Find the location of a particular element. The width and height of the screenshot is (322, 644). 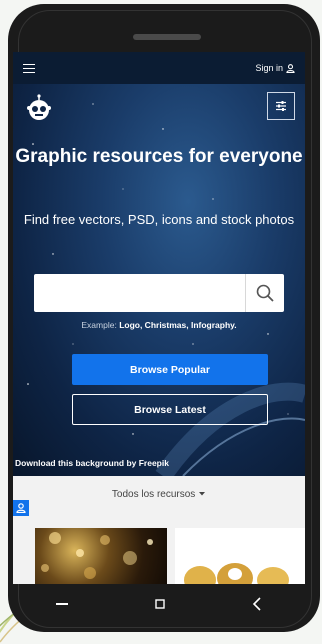

robot-logo is located at coordinates (39, 108).